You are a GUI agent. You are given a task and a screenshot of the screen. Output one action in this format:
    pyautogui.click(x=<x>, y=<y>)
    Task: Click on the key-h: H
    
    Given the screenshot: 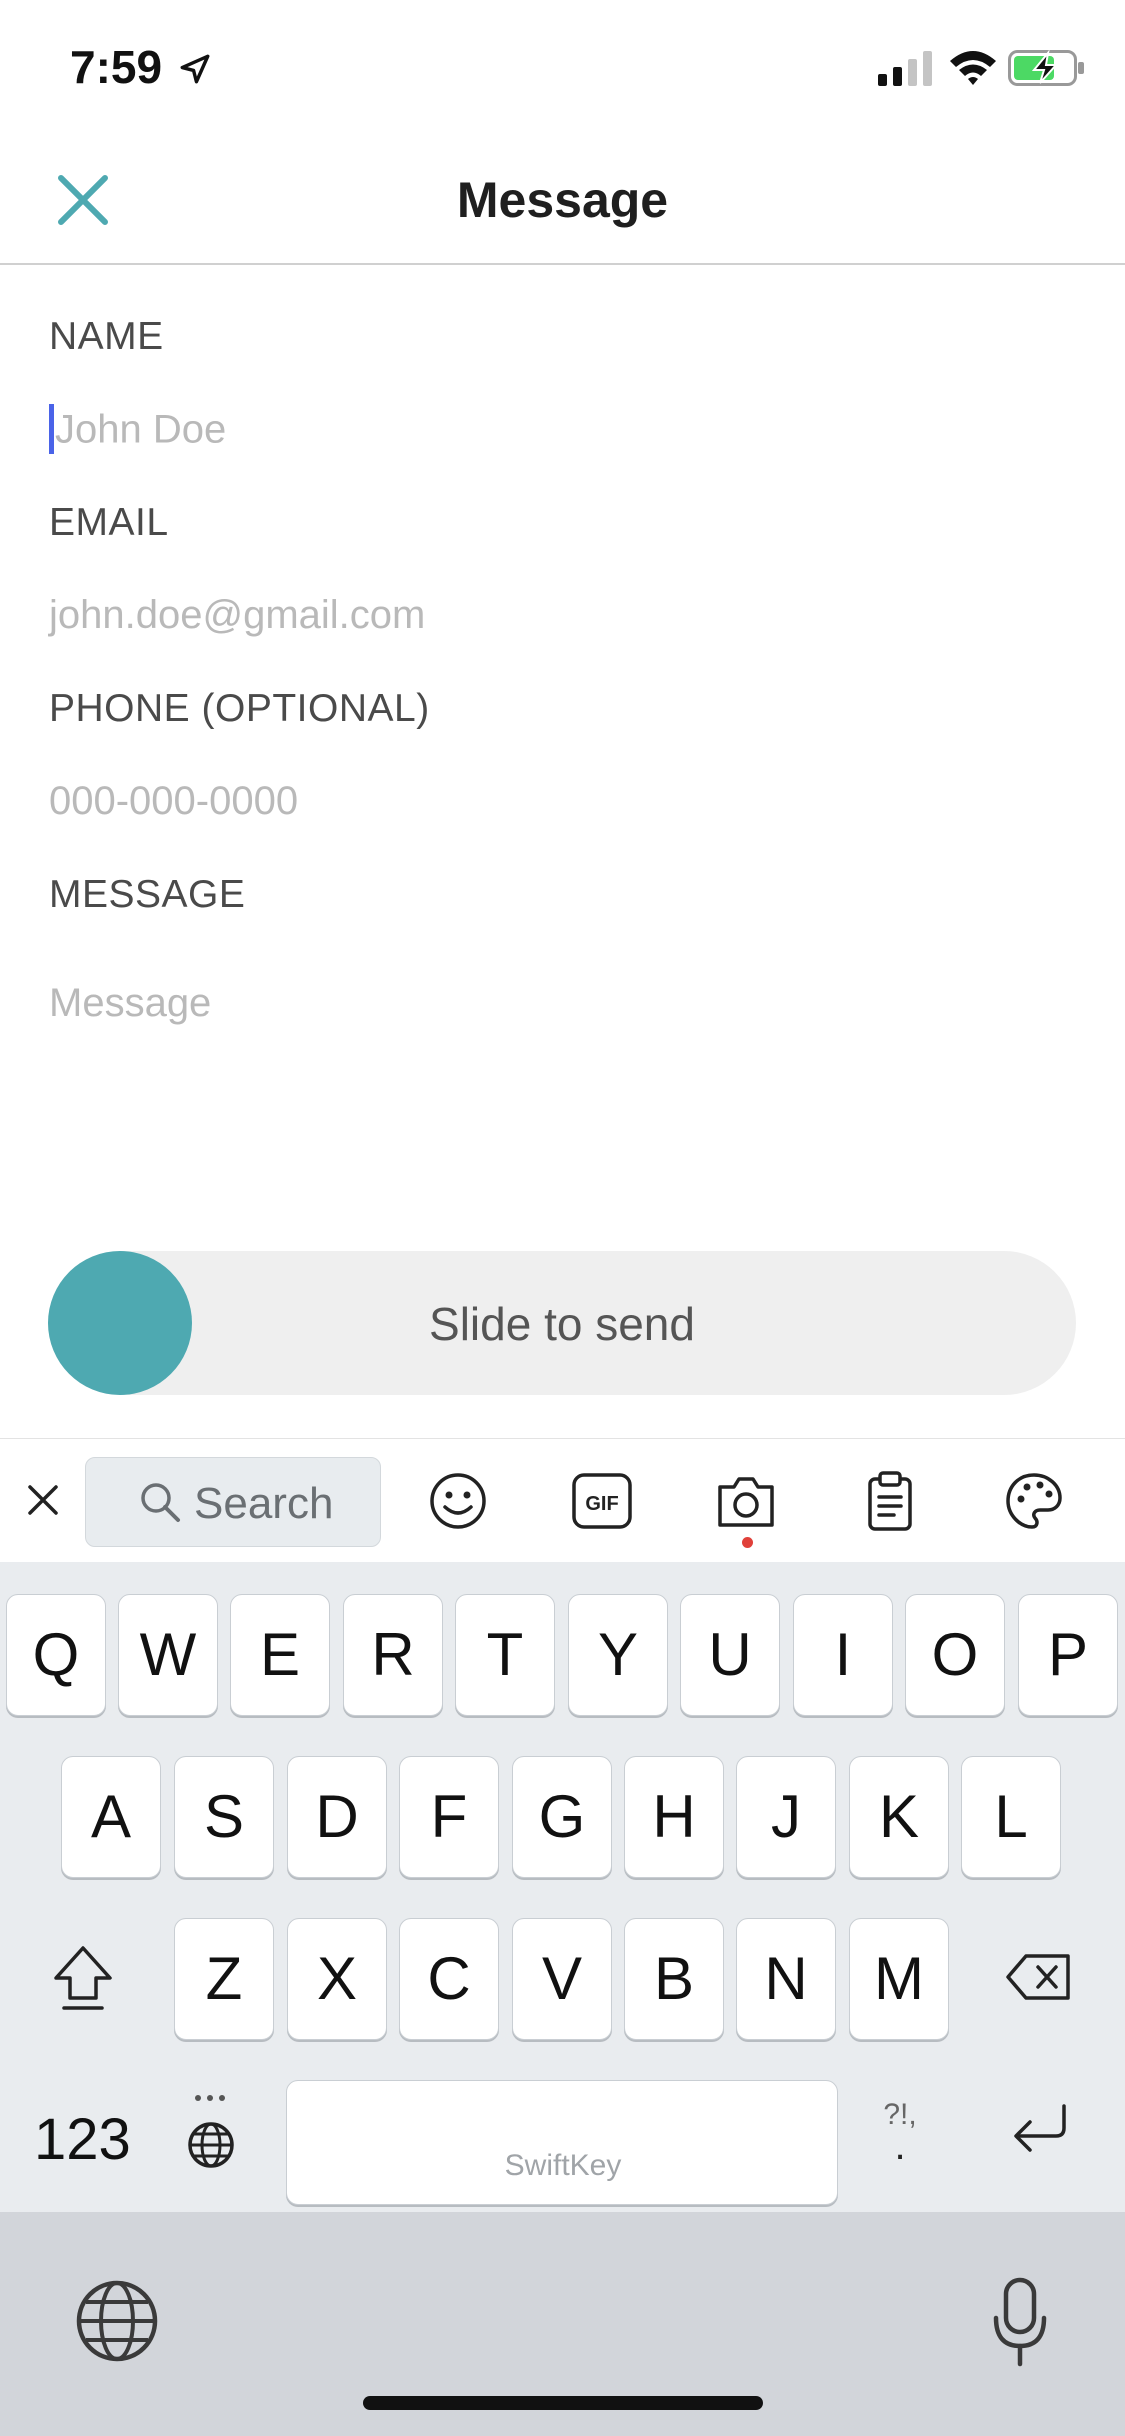 What is the action you would take?
    pyautogui.click(x=674, y=1817)
    